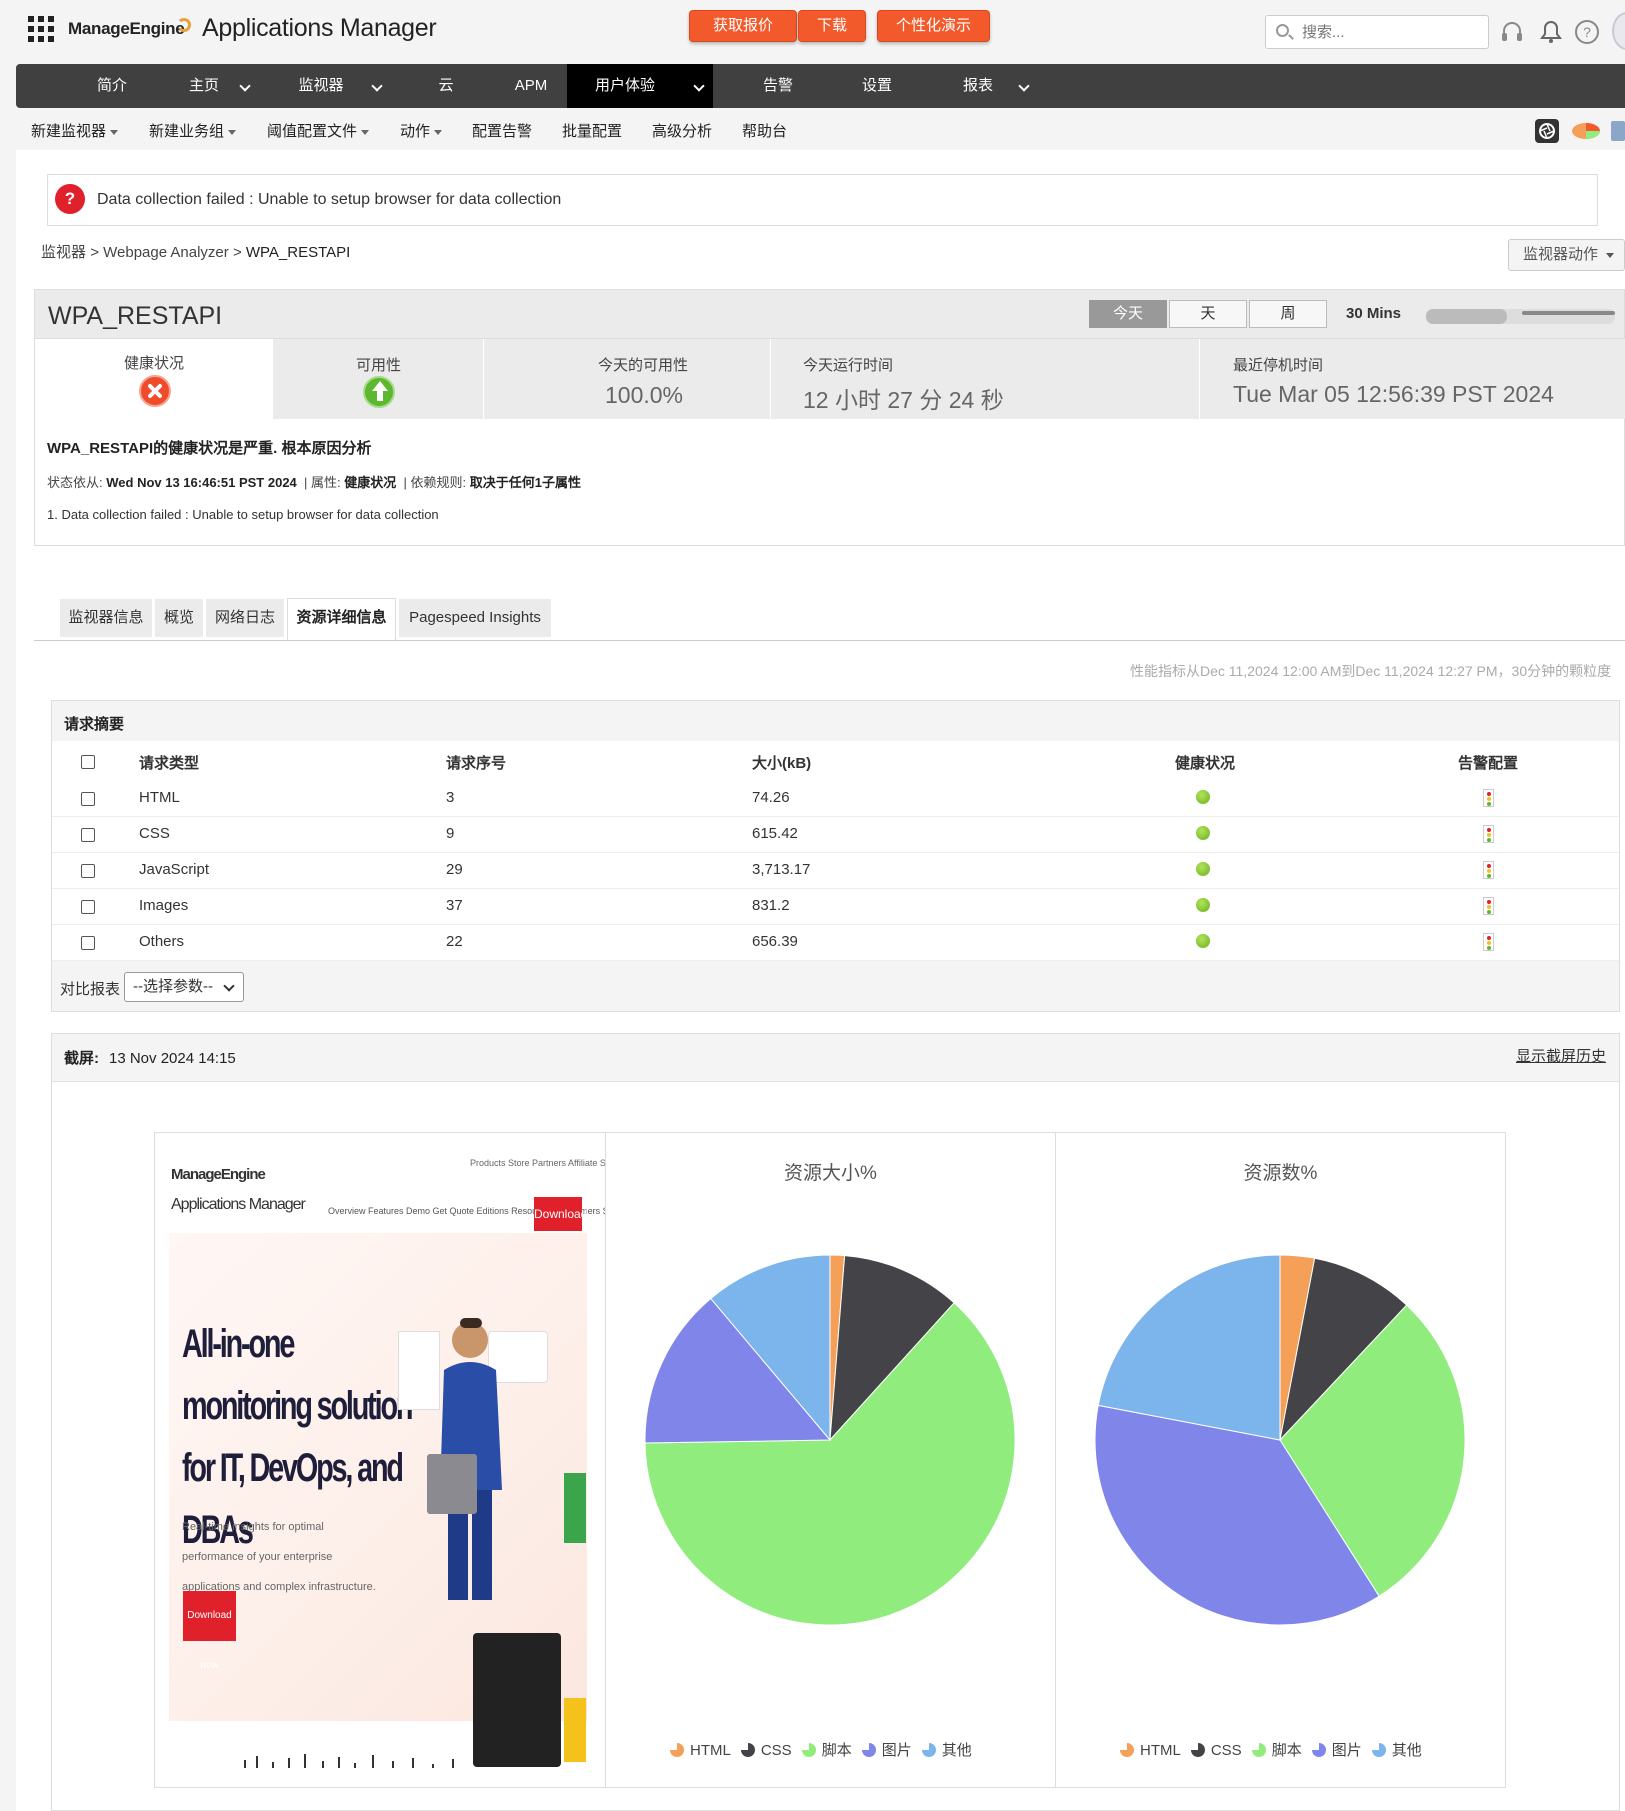  I want to click on subnav-threshold-profile: 阈值配置文件, so click(318, 130).